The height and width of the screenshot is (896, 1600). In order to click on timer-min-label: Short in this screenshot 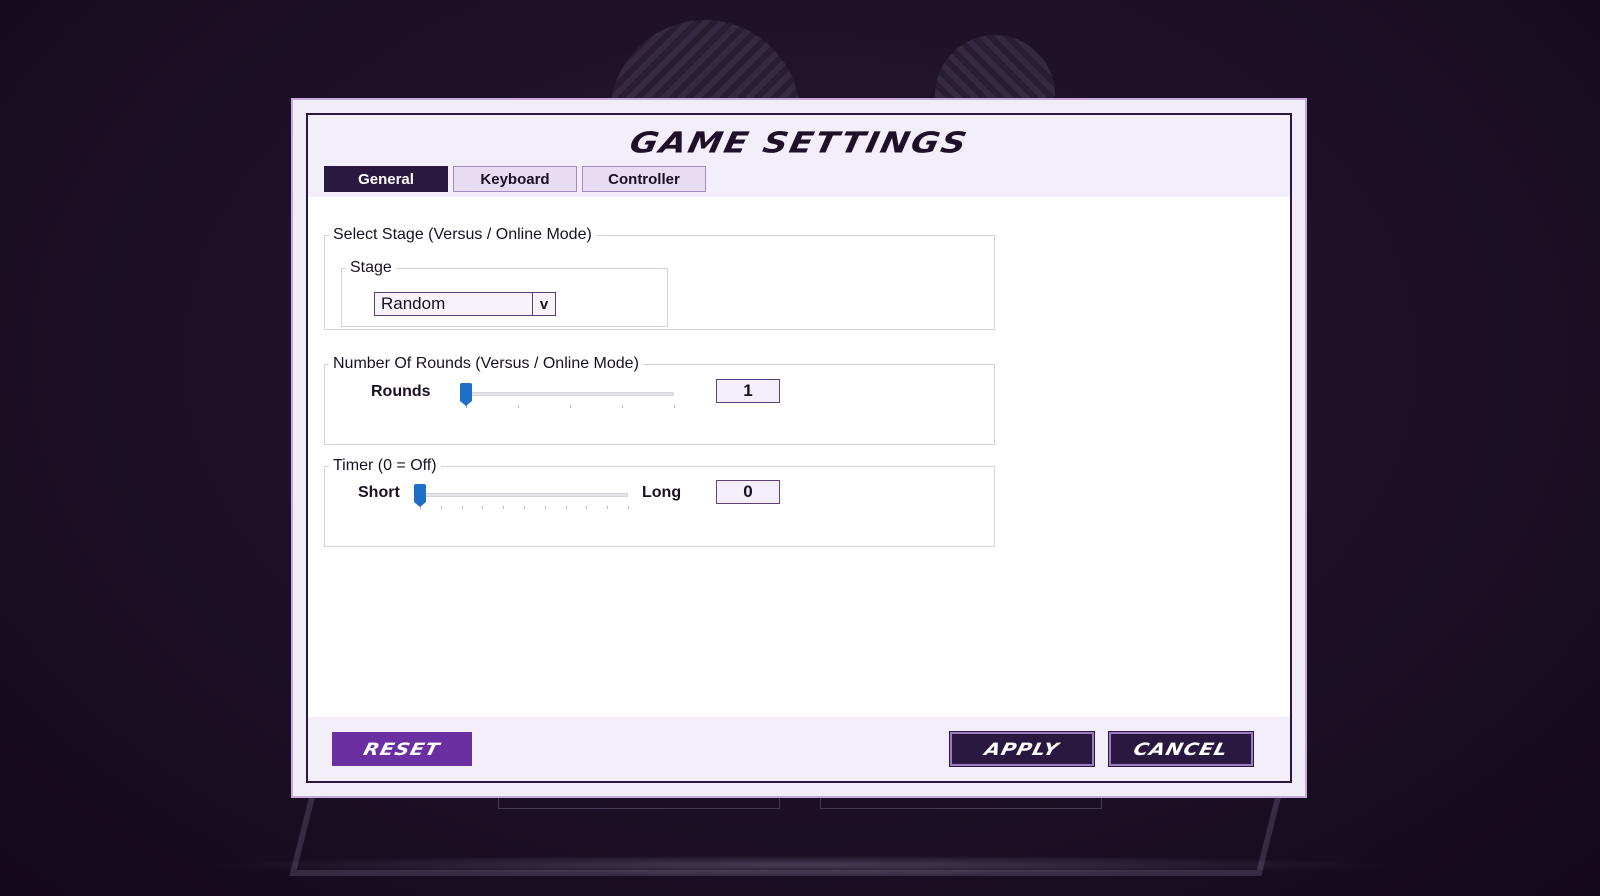, I will do `click(379, 492)`.